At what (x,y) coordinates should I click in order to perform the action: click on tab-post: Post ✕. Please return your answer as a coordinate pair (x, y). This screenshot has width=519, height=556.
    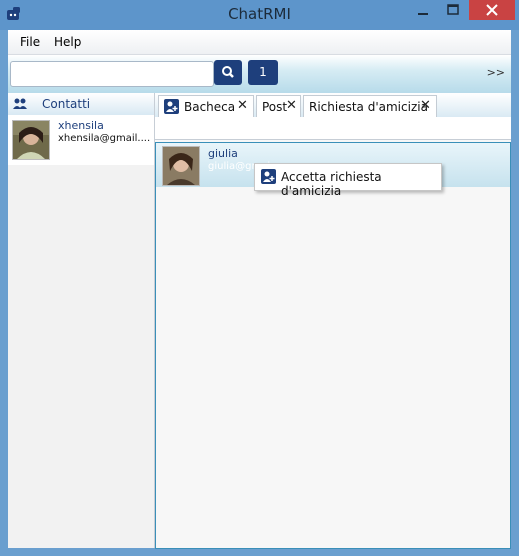
    Looking at the image, I should click on (278, 106).